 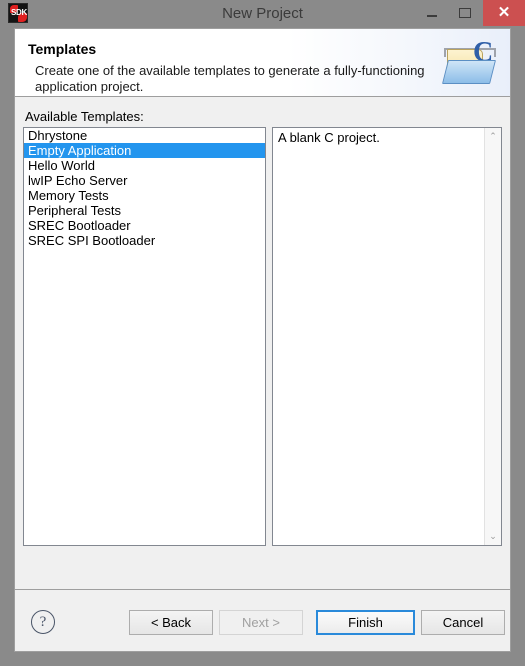 What do you see at coordinates (144, 225) in the screenshot?
I see `list-item: SREC Bootloader` at bounding box center [144, 225].